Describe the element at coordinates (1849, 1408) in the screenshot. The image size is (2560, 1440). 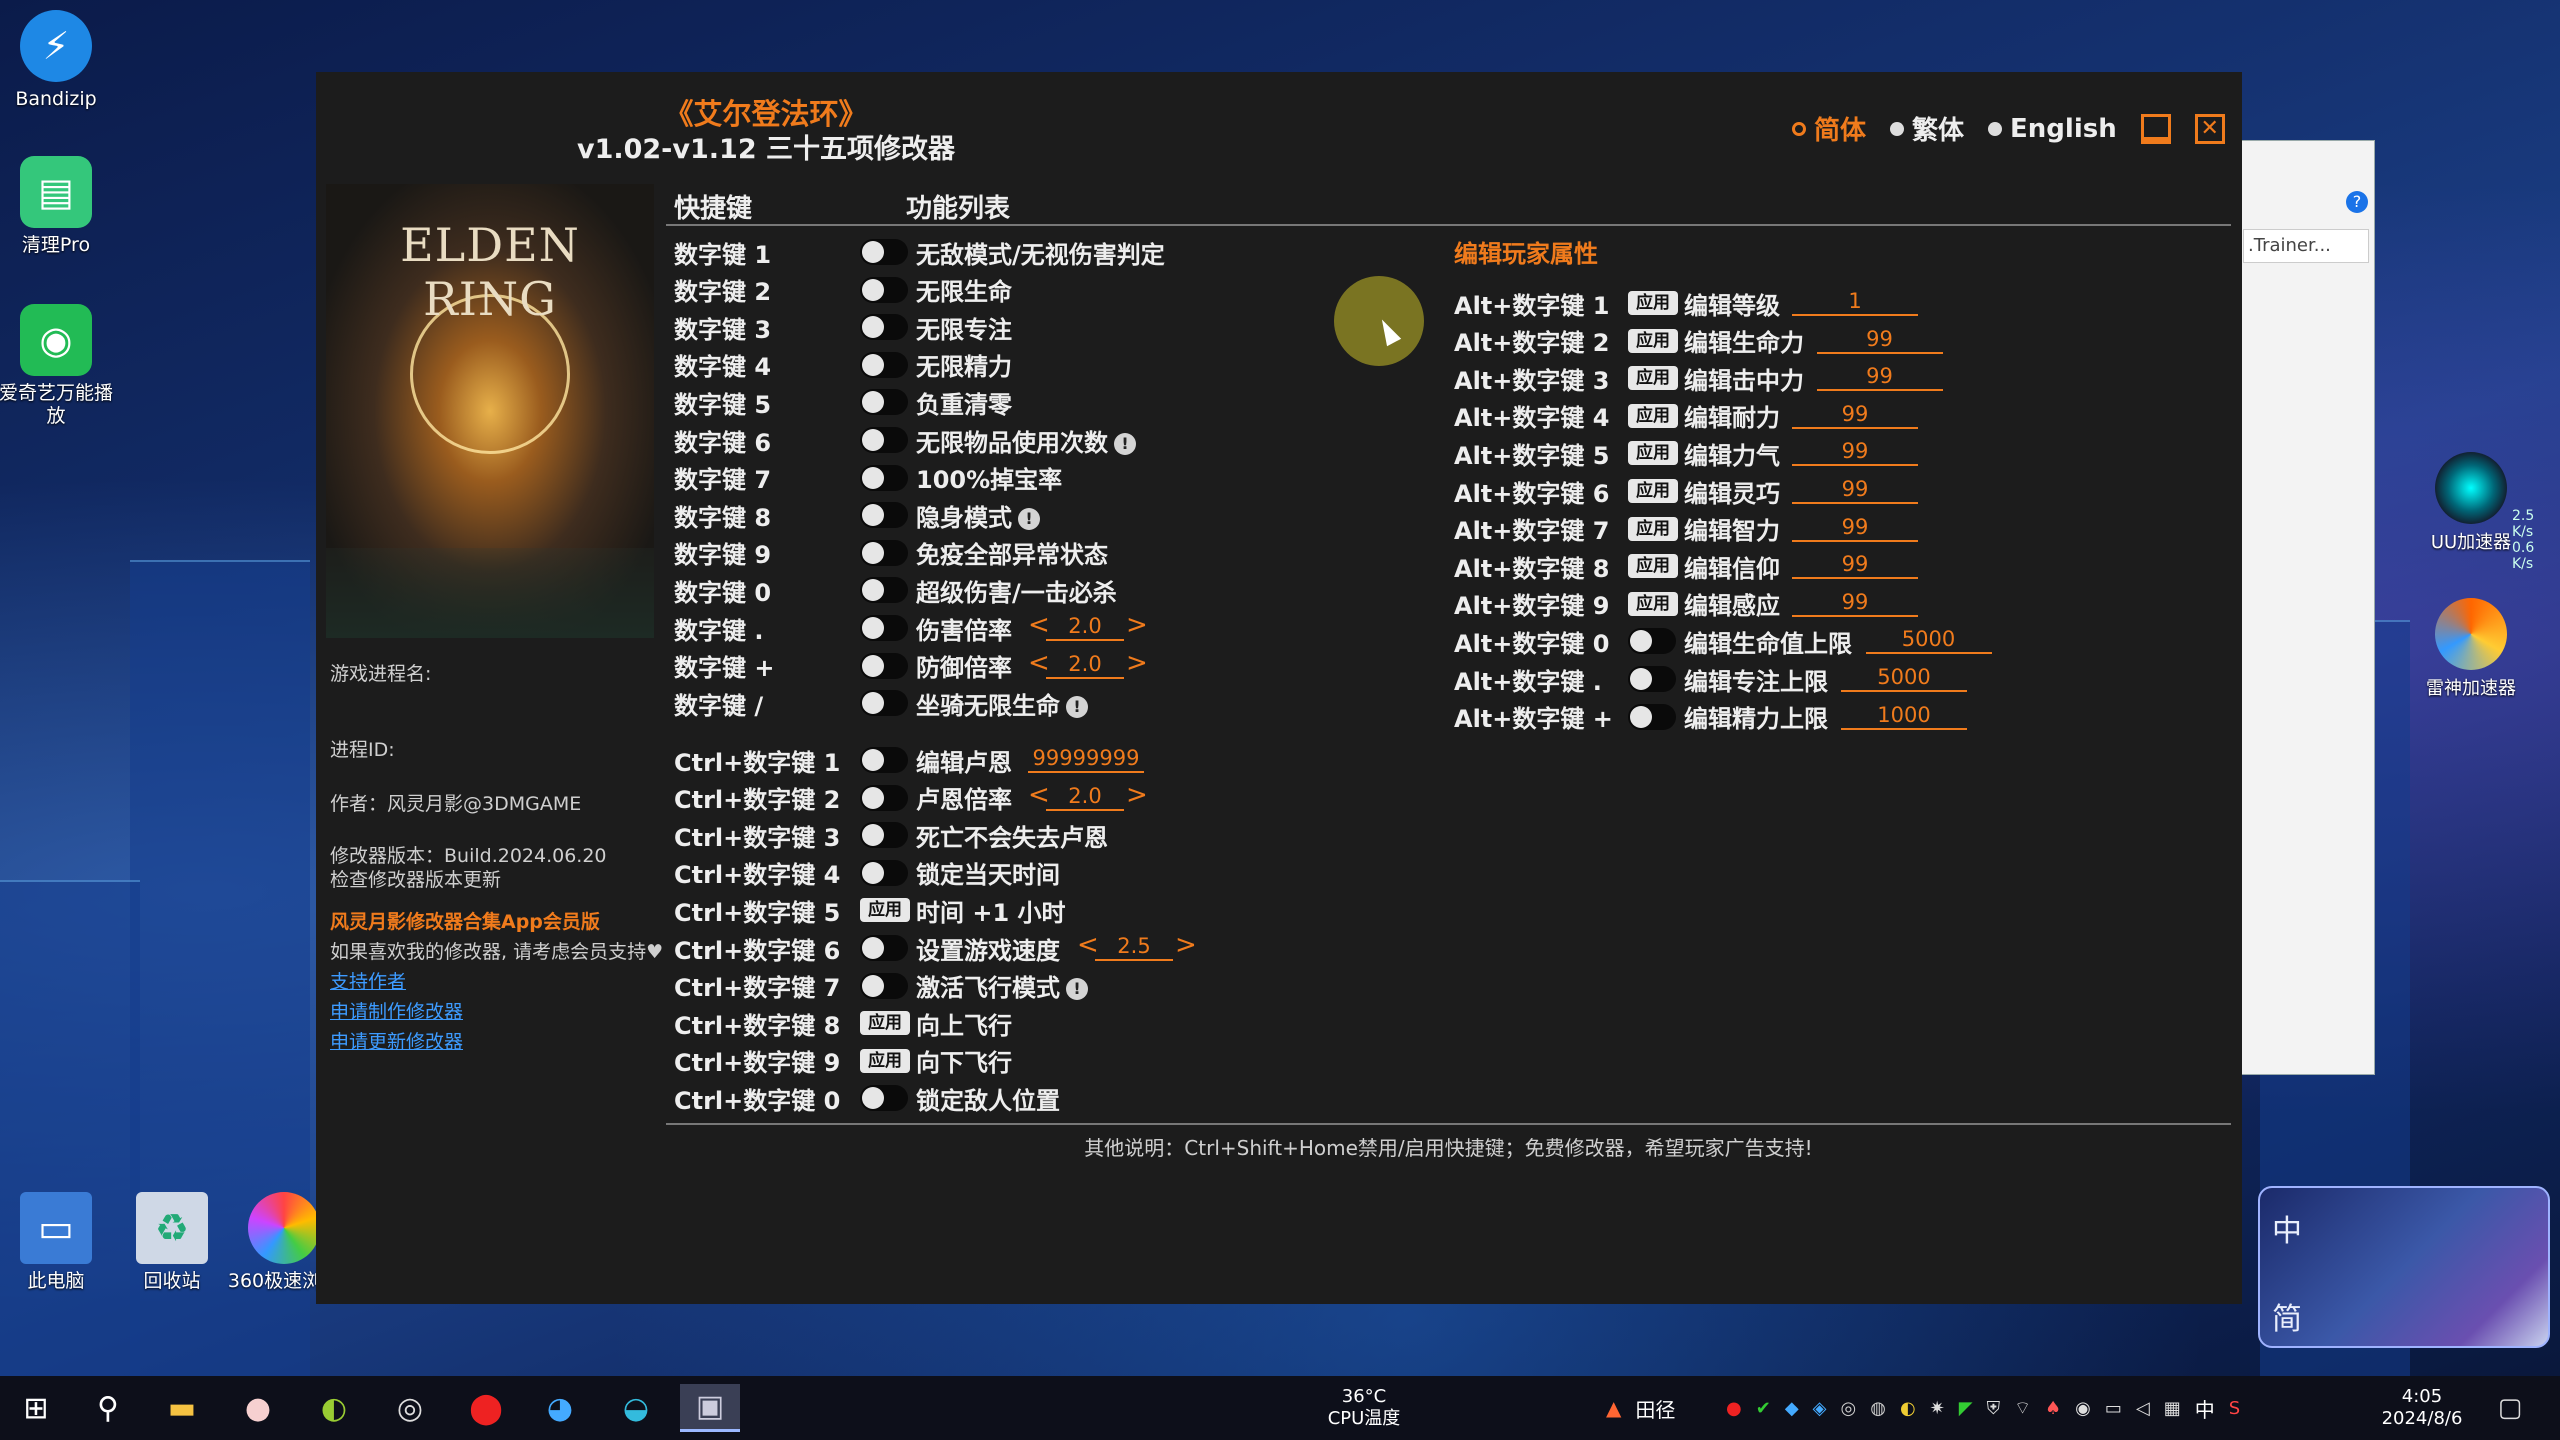
I see `tray-app-icon: ◎` at that location.